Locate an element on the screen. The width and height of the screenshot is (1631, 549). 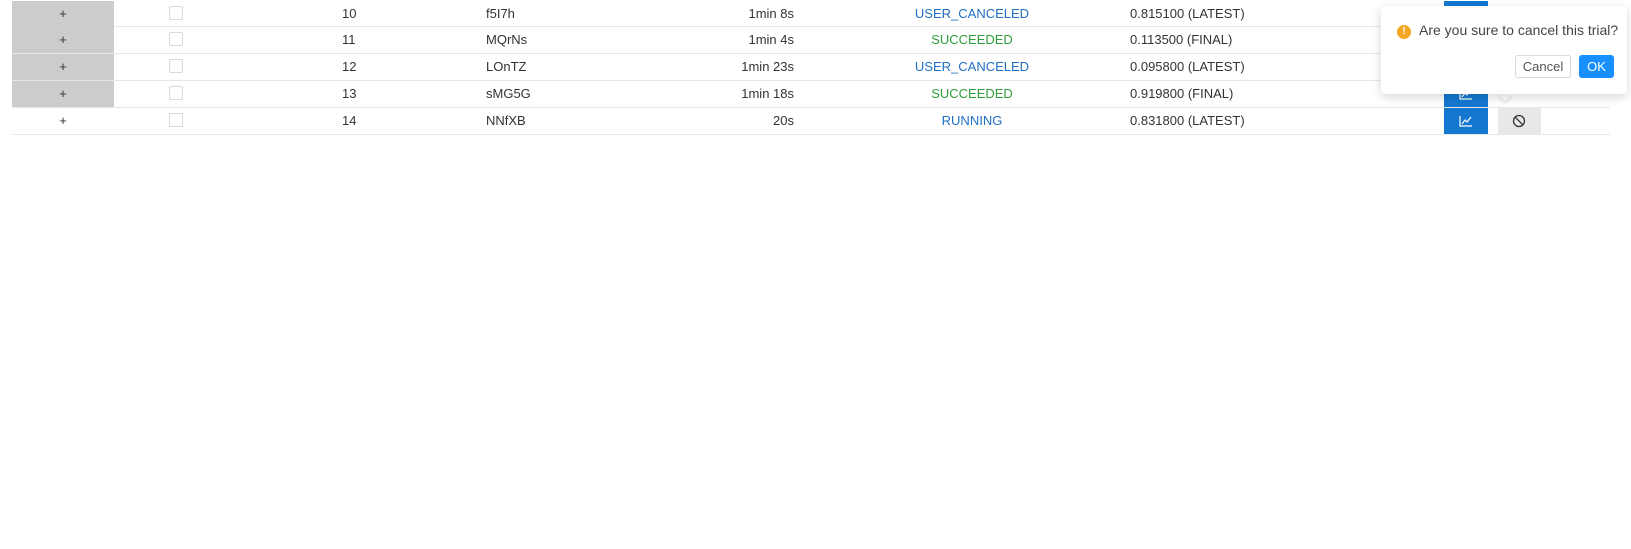
line-chart-icon is located at coordinates (1465, 121).